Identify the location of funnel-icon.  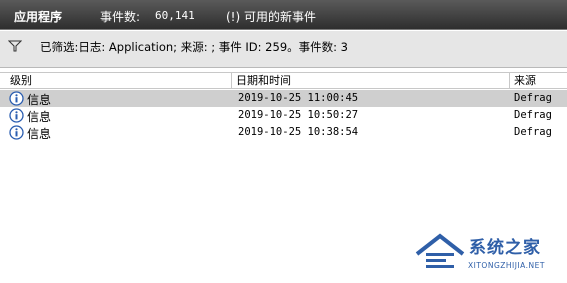
(15, 47).